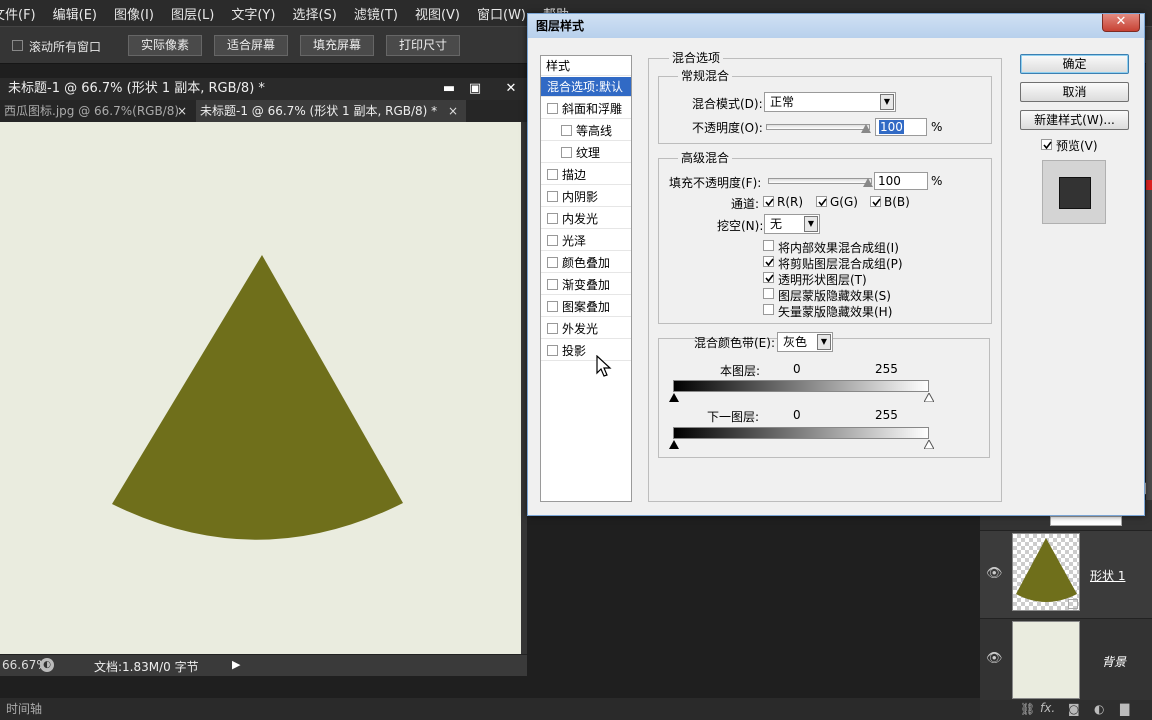  Describe the element at coordinates (820, 181) in the screenshot. I see `fill-opacity-slider` at that location.